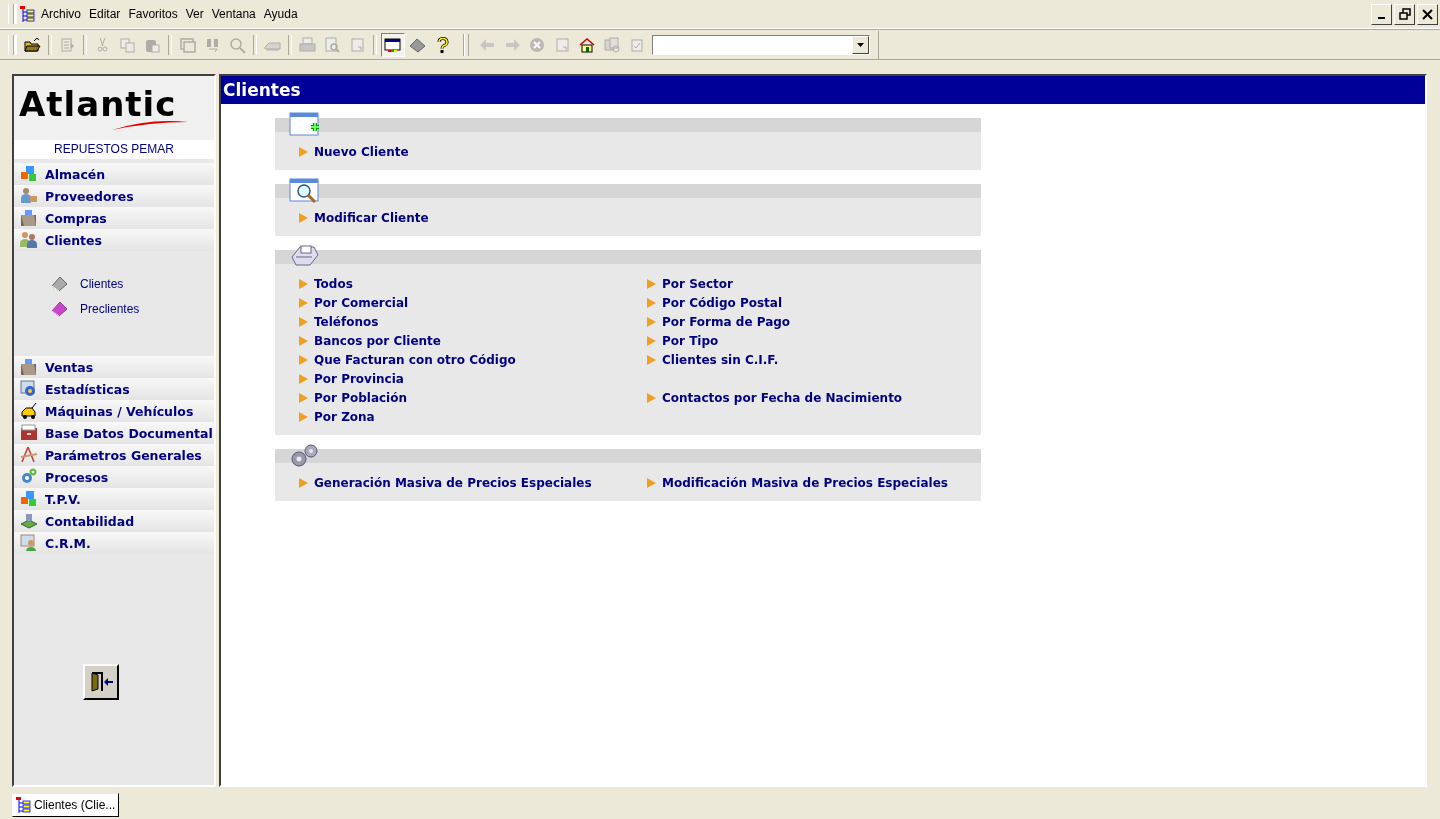 This screenshot has height=819, width=1440. I want to click on menu-item: Ver, so click(194, 14).